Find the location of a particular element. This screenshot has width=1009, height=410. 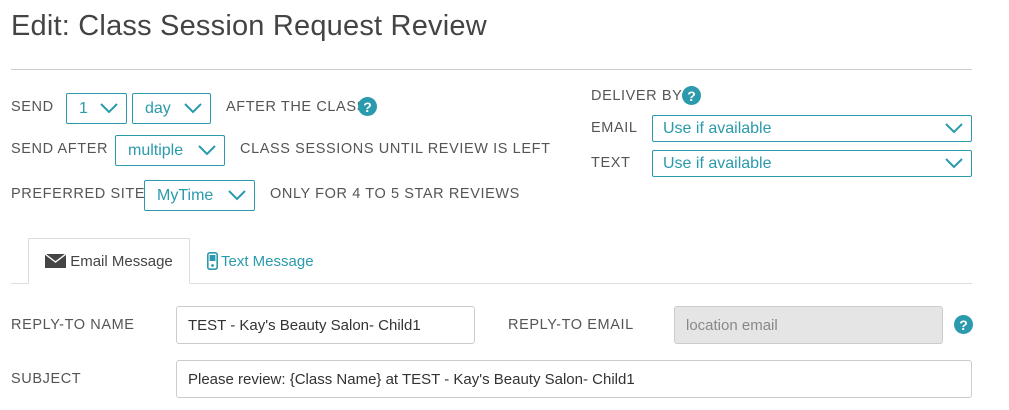

deliver-by-label: DELIVER BY is located at coordinates (637, 96).